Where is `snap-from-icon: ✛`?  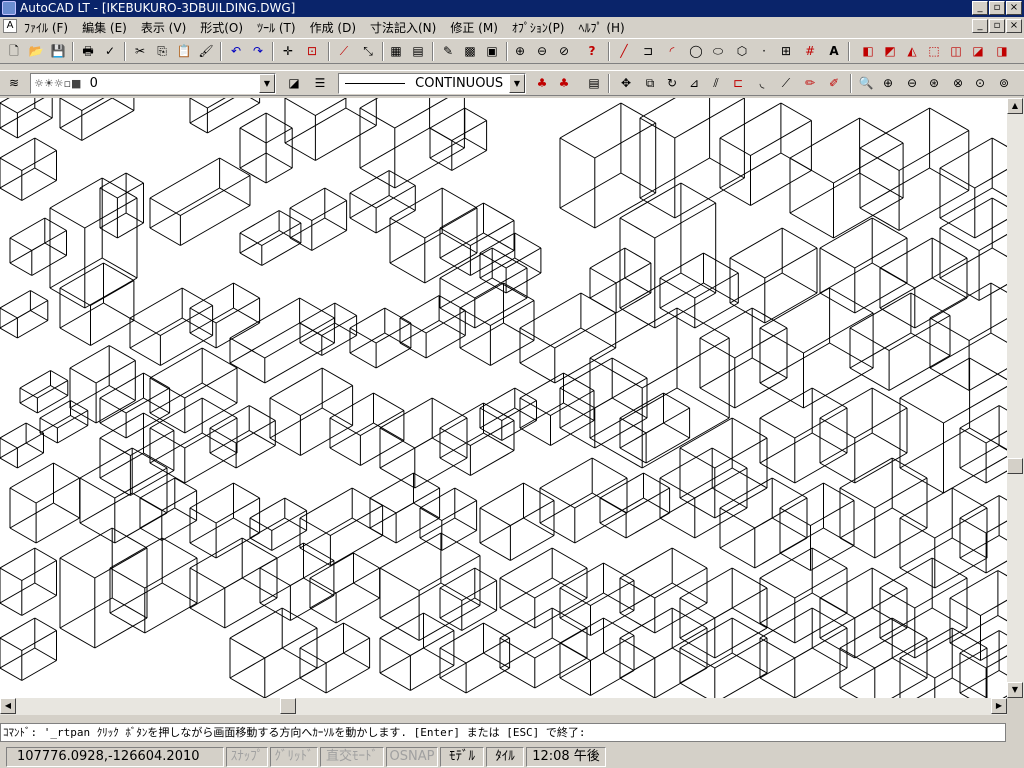 snap-from-icon: ✛ is located at coordinates (288, 51).